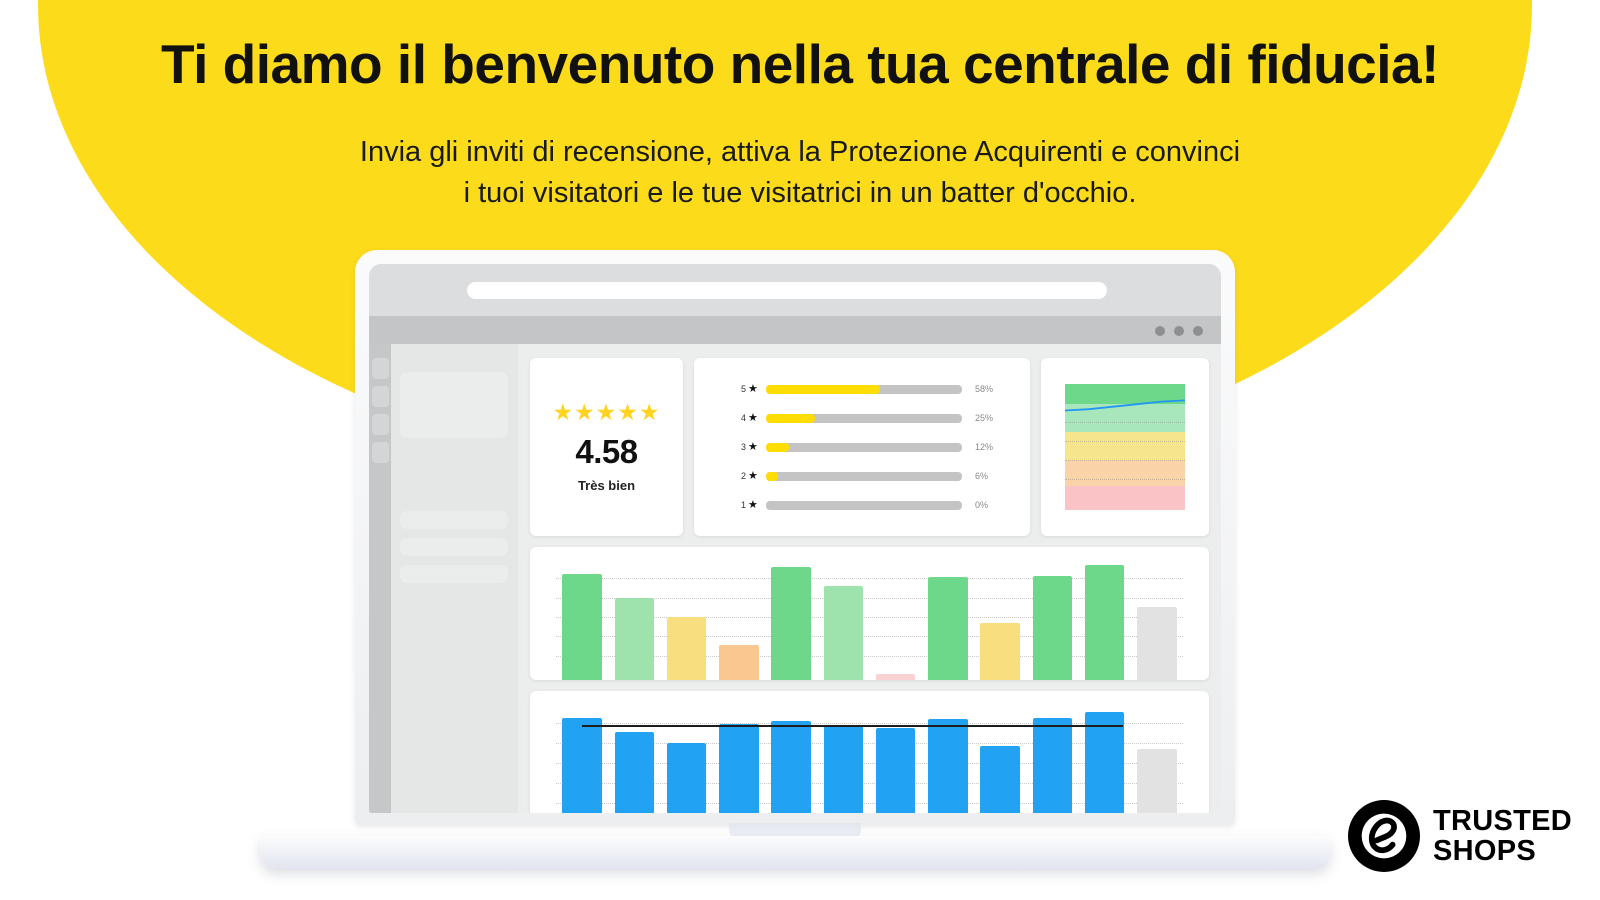  I want to click on rating-summary-card: ★★★★★ 4.58 Très bien, so click(606, 447).